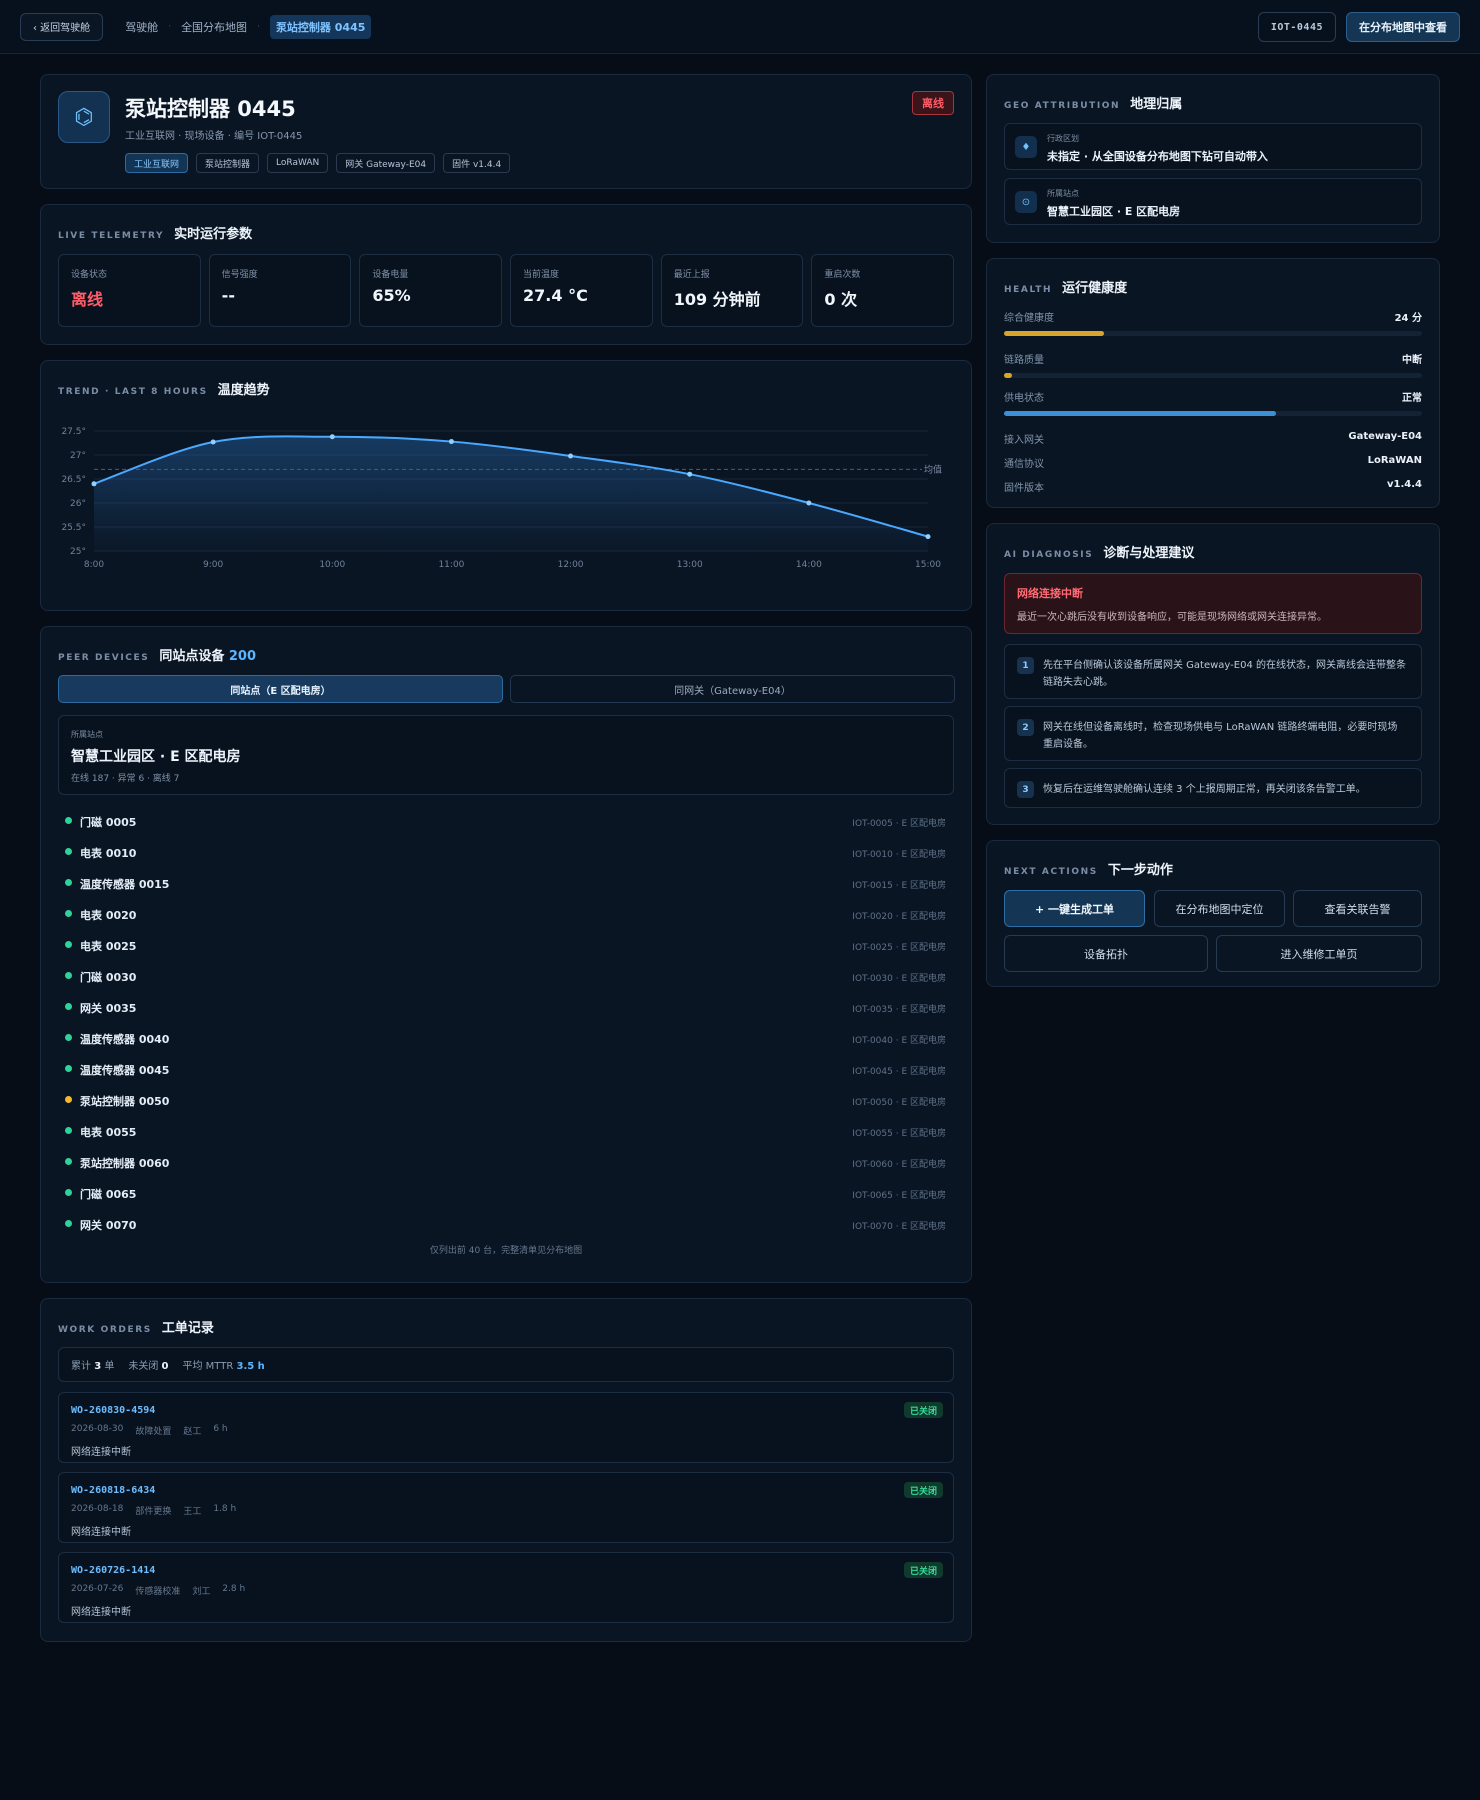 The height and width of the screenshot is (1800, 1480). What do you see at coordinates (1213, 201) in the screenshot?
I see `geo-site-row: ⊙ 所属站点 智慧工业园区 · E 区配电房` at bounding box center [1213, 201].